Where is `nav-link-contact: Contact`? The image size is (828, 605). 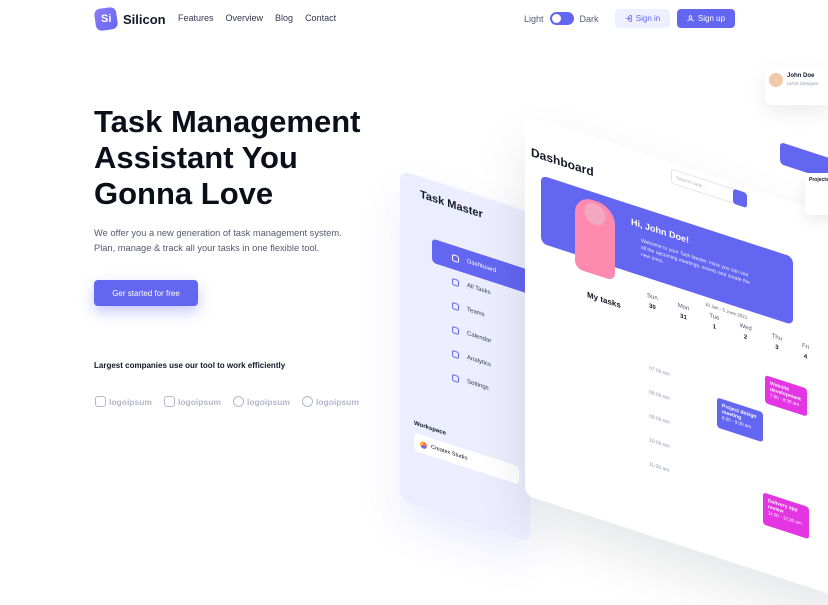 nav-link-contact: Contact is located at coordinates (320, 18).